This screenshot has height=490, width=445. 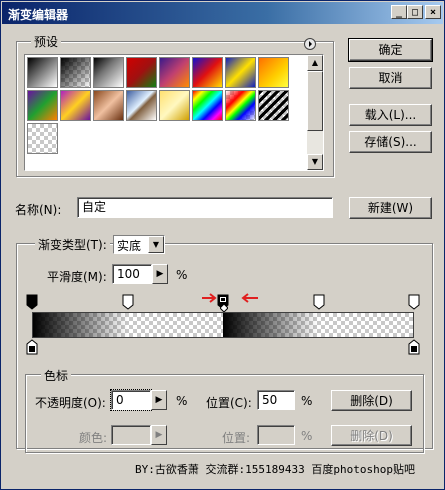 I want to click on preset-swatch-transparent-rainbow, so click(x=240, y=105).